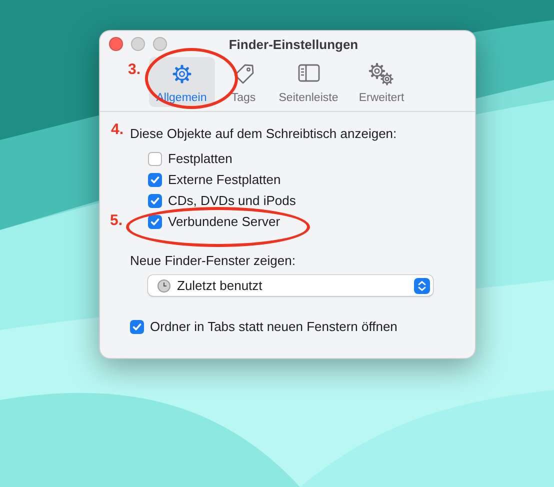  What do you see at coordinates (200, 158) in the screenshot?
I see `checkbox-label: Festplatten` at bounding box center [200, 158].